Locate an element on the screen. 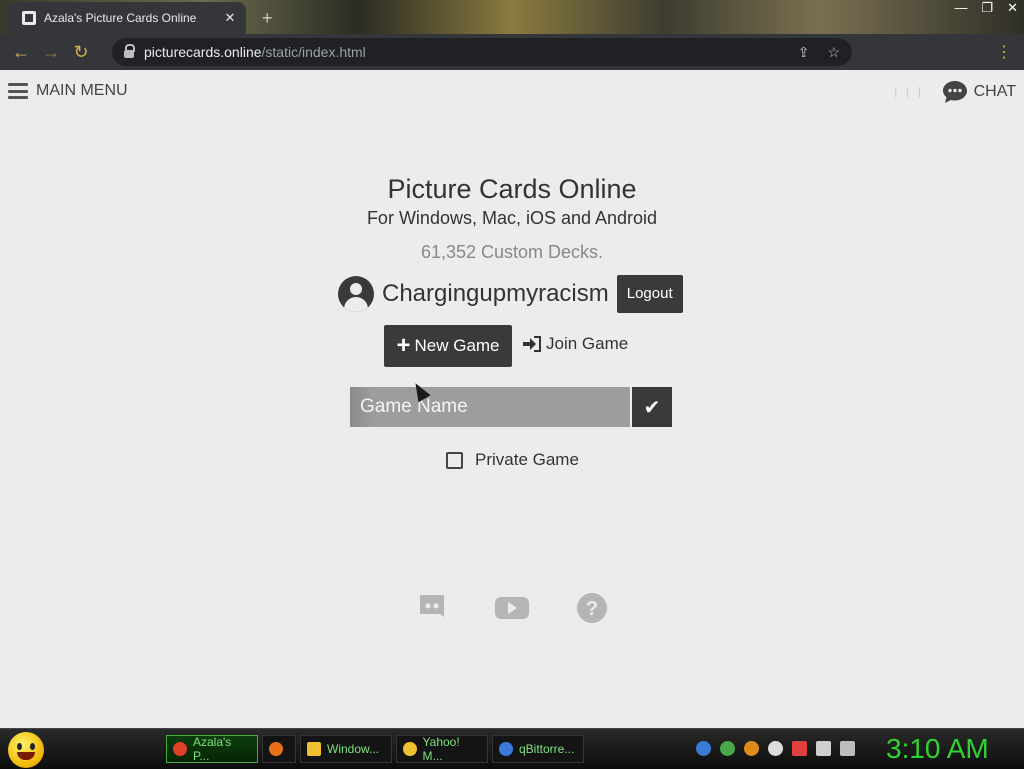 This screenshot has width=1024, height=769. yahoo-messenger-icon is located at coordinates (410, 749).